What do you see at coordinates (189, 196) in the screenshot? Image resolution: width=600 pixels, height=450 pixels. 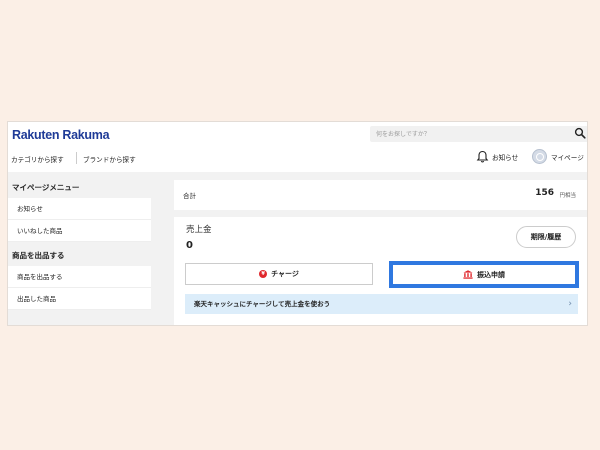 I see `total-label: 合計` at bounding box center [189, 196].